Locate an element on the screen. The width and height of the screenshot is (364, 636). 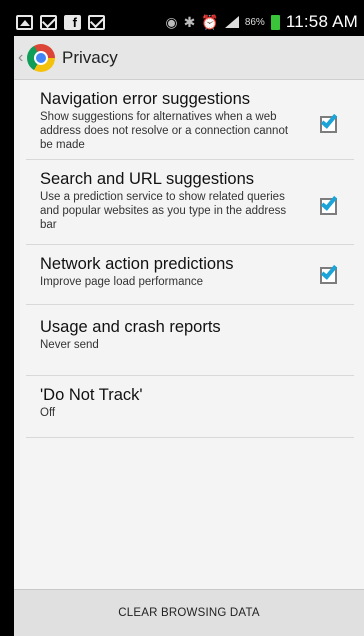
bluetooth-icon: ✱ is located at coordinates (189, 22).